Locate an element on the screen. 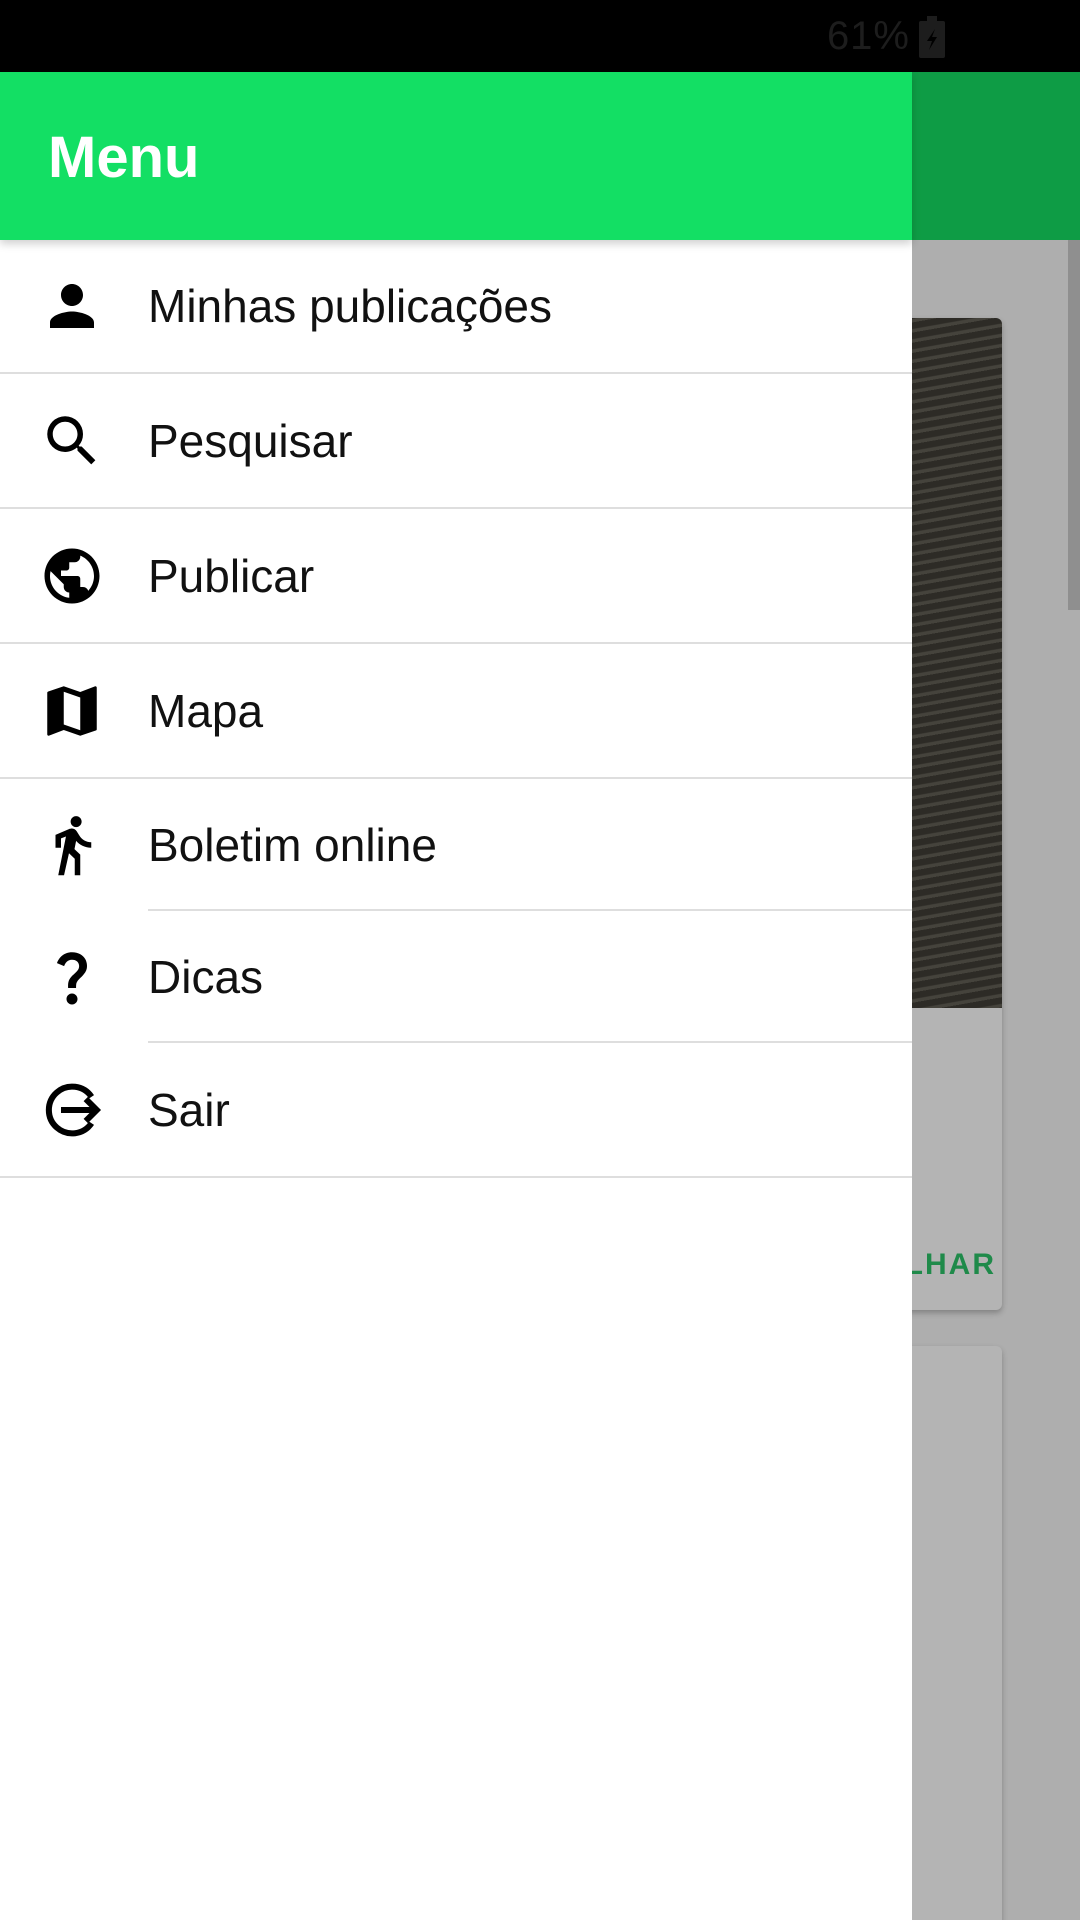 The image size is (1080, 1920). menu-item-sair: Sair is located at coordinates (456, 1110).